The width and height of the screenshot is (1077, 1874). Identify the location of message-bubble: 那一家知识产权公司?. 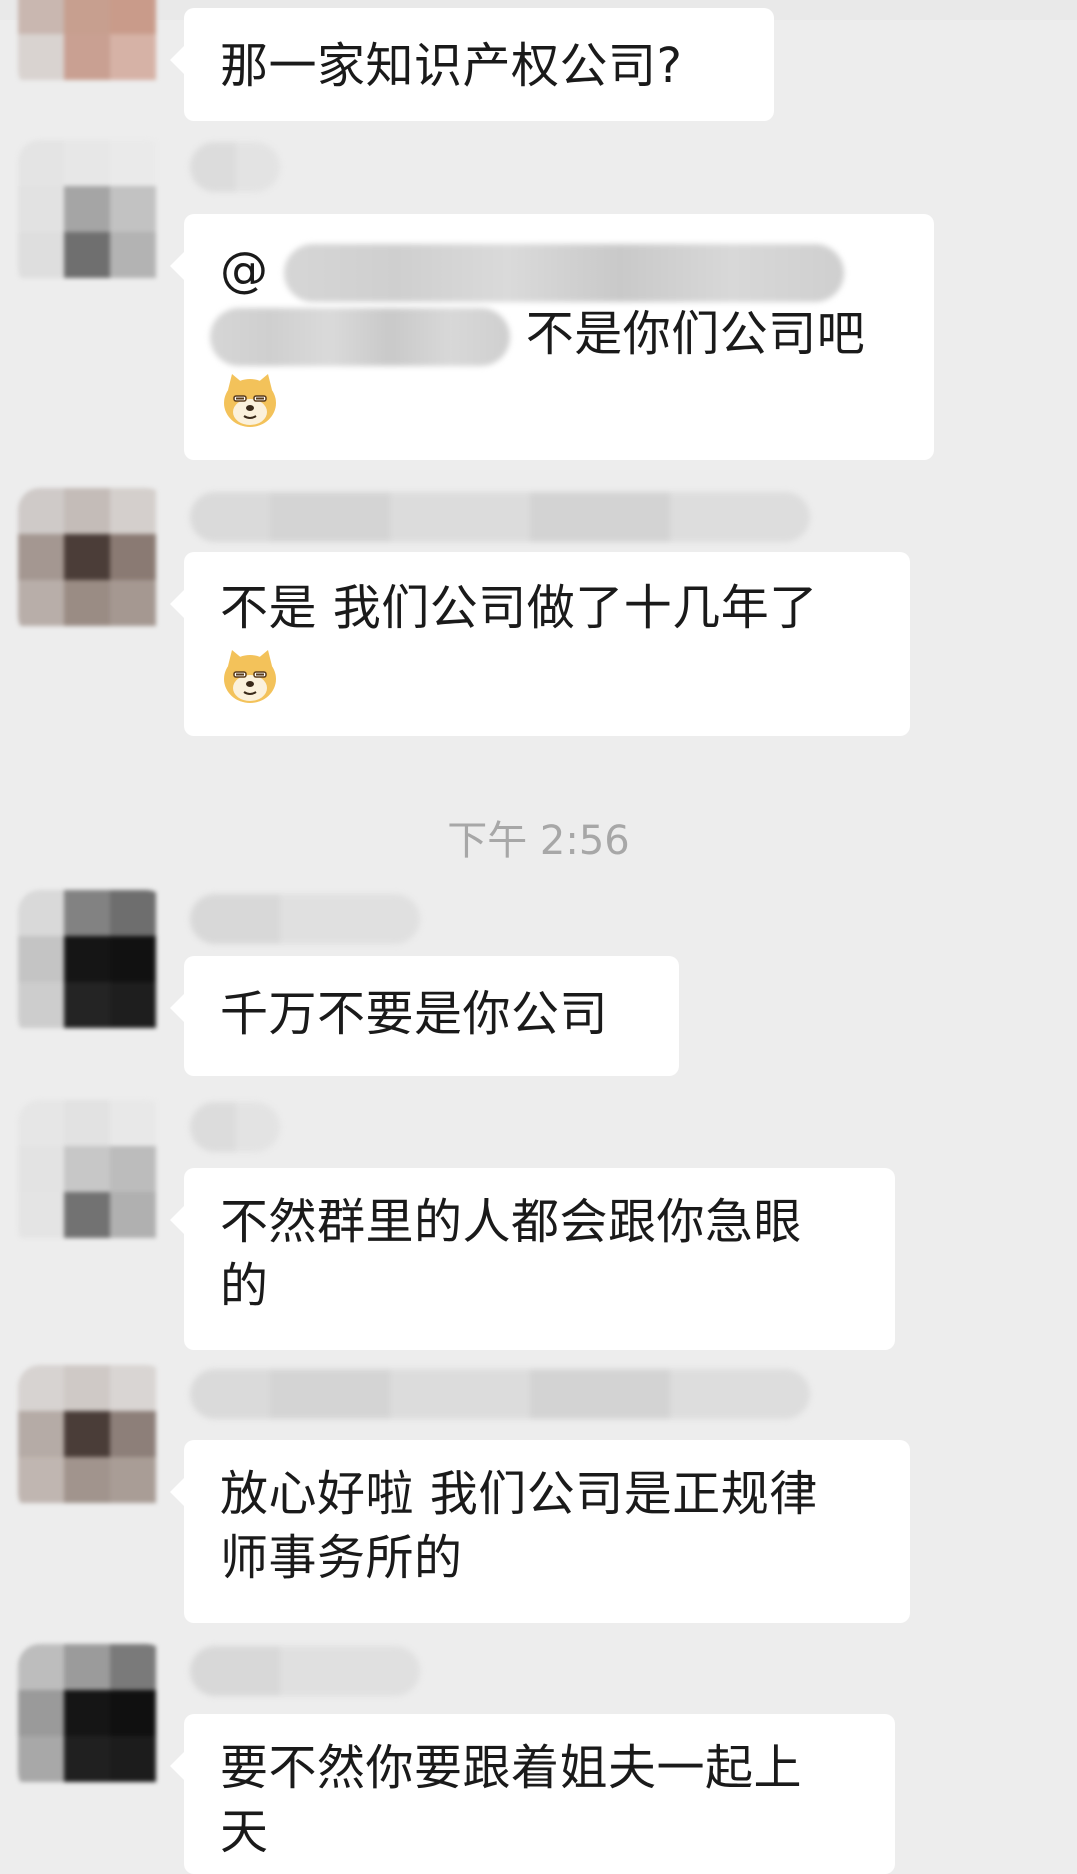
(472, 64).